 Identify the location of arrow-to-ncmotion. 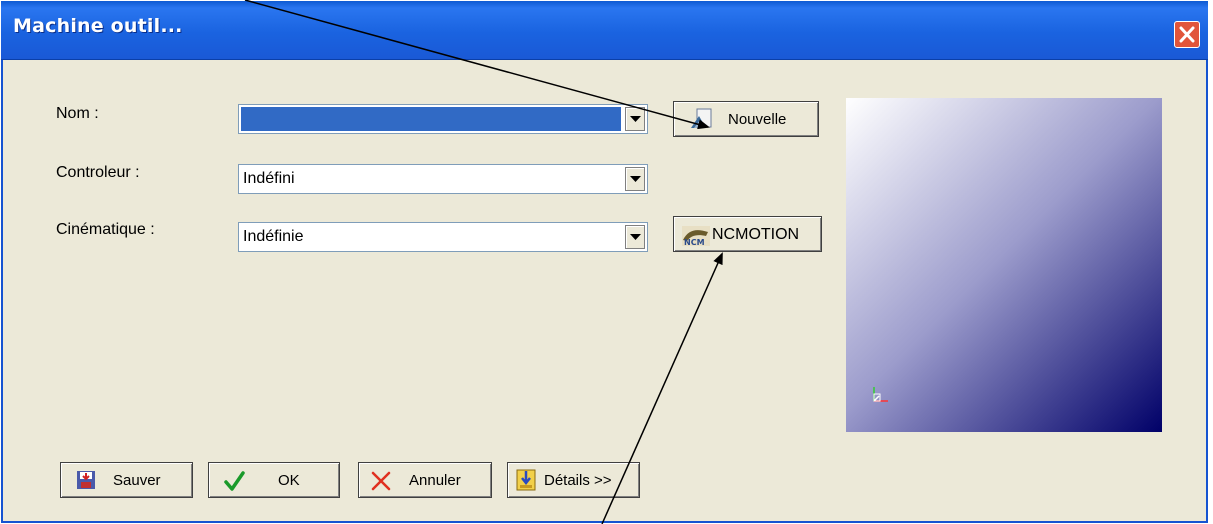
(662, 388).